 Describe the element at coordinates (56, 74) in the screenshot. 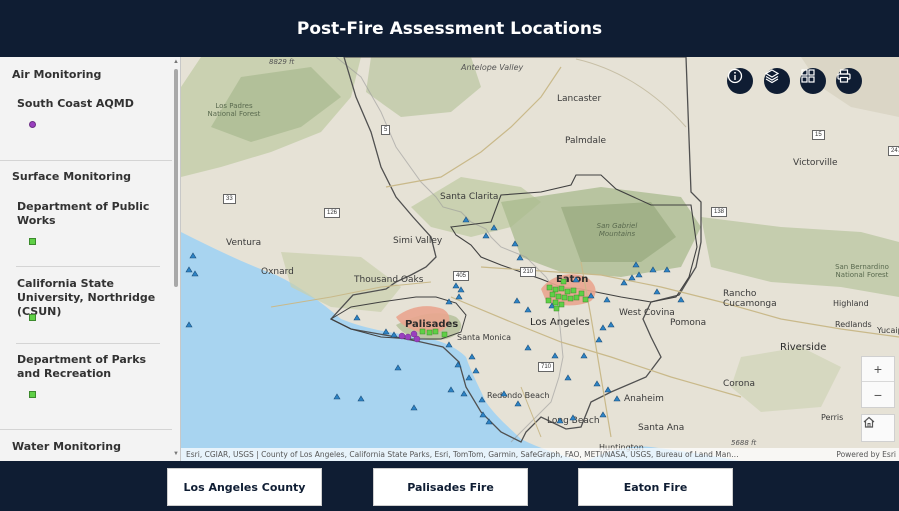

I see `legend-group-air-monitoring: Air Monitoring` at that location.